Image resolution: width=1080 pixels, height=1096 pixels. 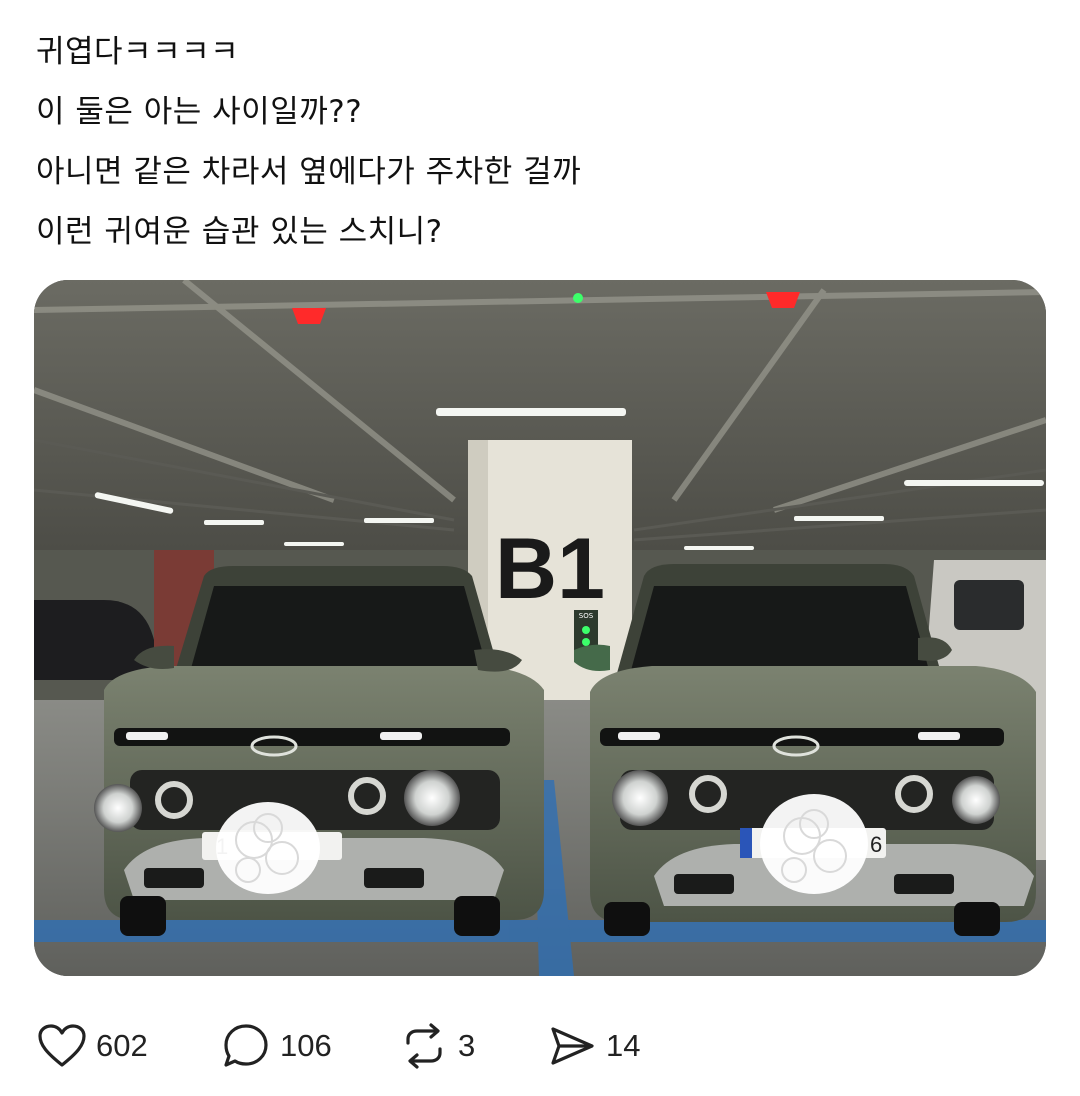 What do you see at coordinates (424, 1046) in the screenshot?
I see `repost-icon` at bounding box center [424, 1046].